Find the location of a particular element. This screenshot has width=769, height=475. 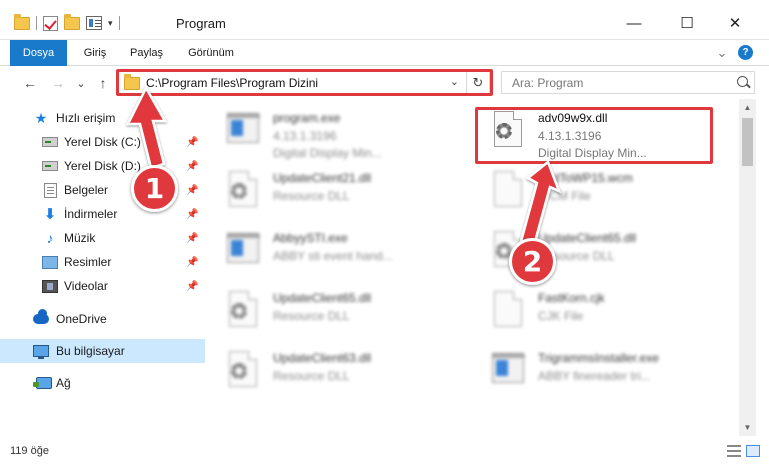

vertical-scrollbar: ▲ ▼ is located at coordinates (747, 267).